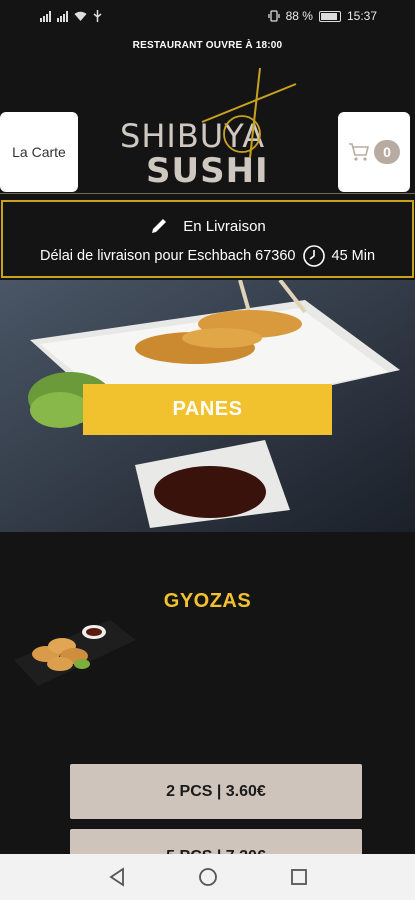 This screenshot has height=900, width=415. Describe the element at coordinates (207, 409) in the screenshot. I see `category-button-panes: PANES` at that location.